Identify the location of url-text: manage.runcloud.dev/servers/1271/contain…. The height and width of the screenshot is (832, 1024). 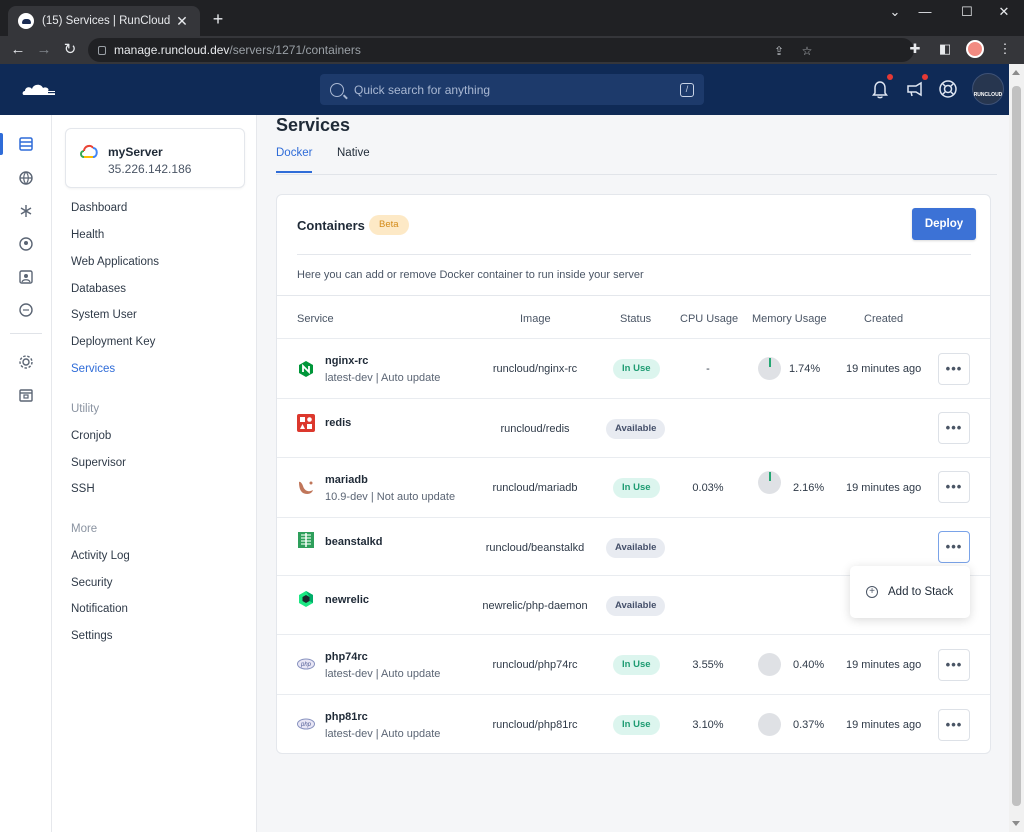
(237, 50).